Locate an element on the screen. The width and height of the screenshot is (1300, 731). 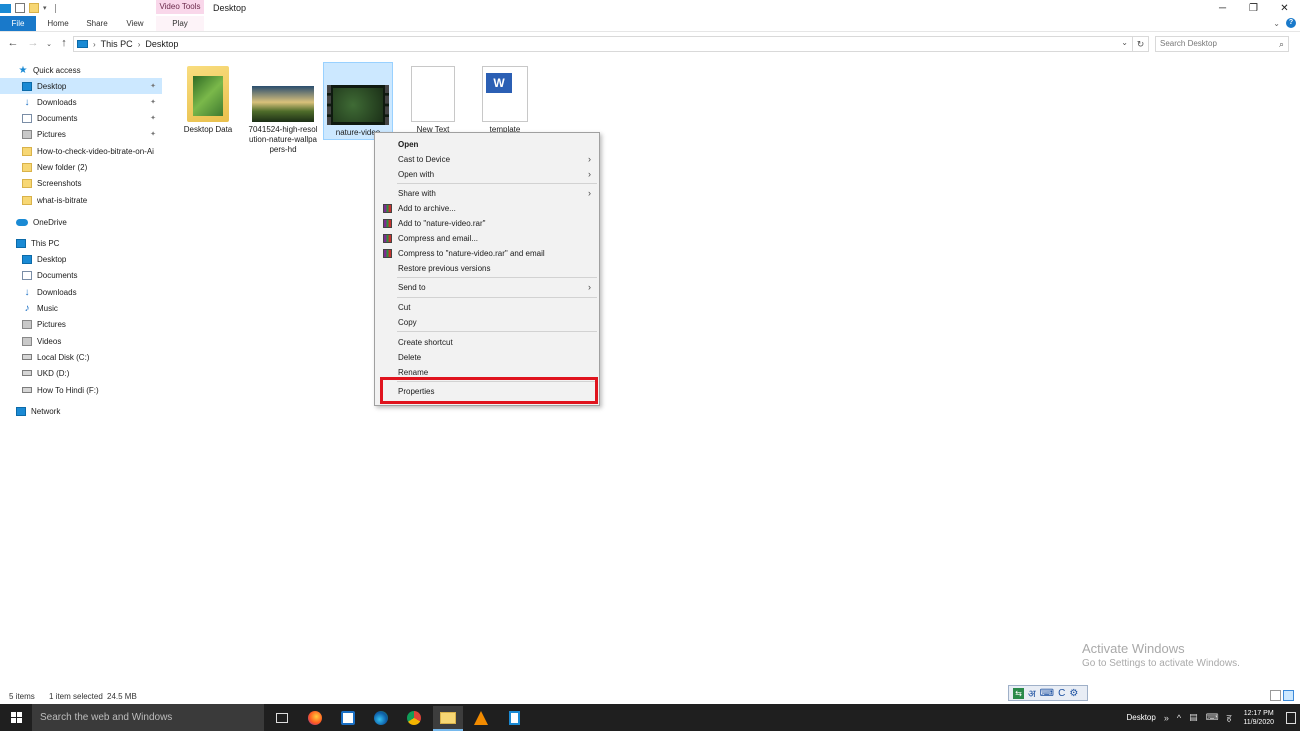
nav-pc-downloads: ↓ Downloads is located at coordinates (81, 292).